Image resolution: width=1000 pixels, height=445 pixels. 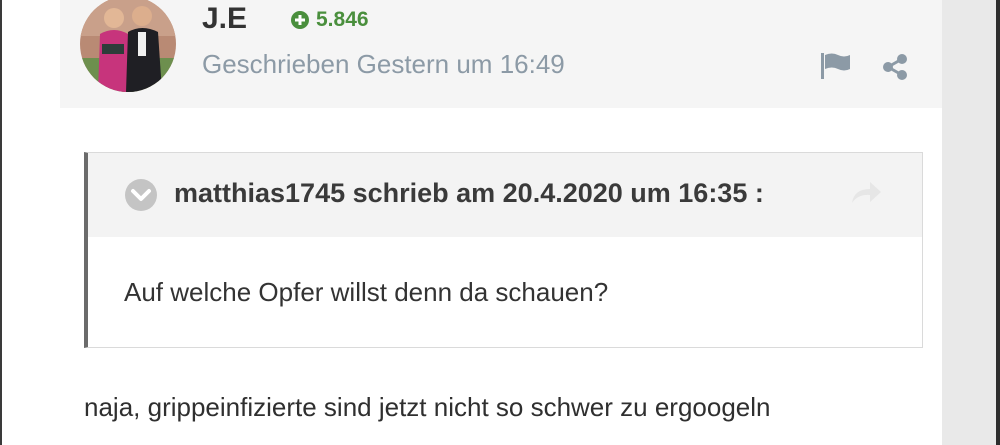 What do you see at coordinates (895, 67) in the screenshot?
I see `share-icon` at bounding box center [895, 67].